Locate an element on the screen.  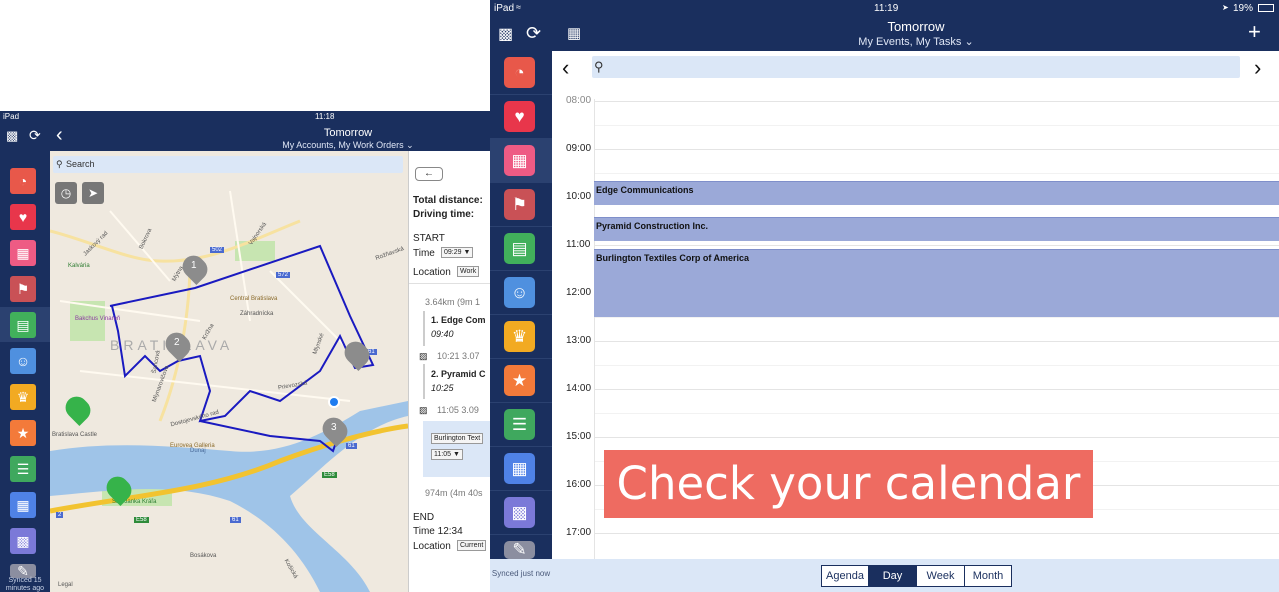
start-location-select: Work is located at coordinates (468, 271).